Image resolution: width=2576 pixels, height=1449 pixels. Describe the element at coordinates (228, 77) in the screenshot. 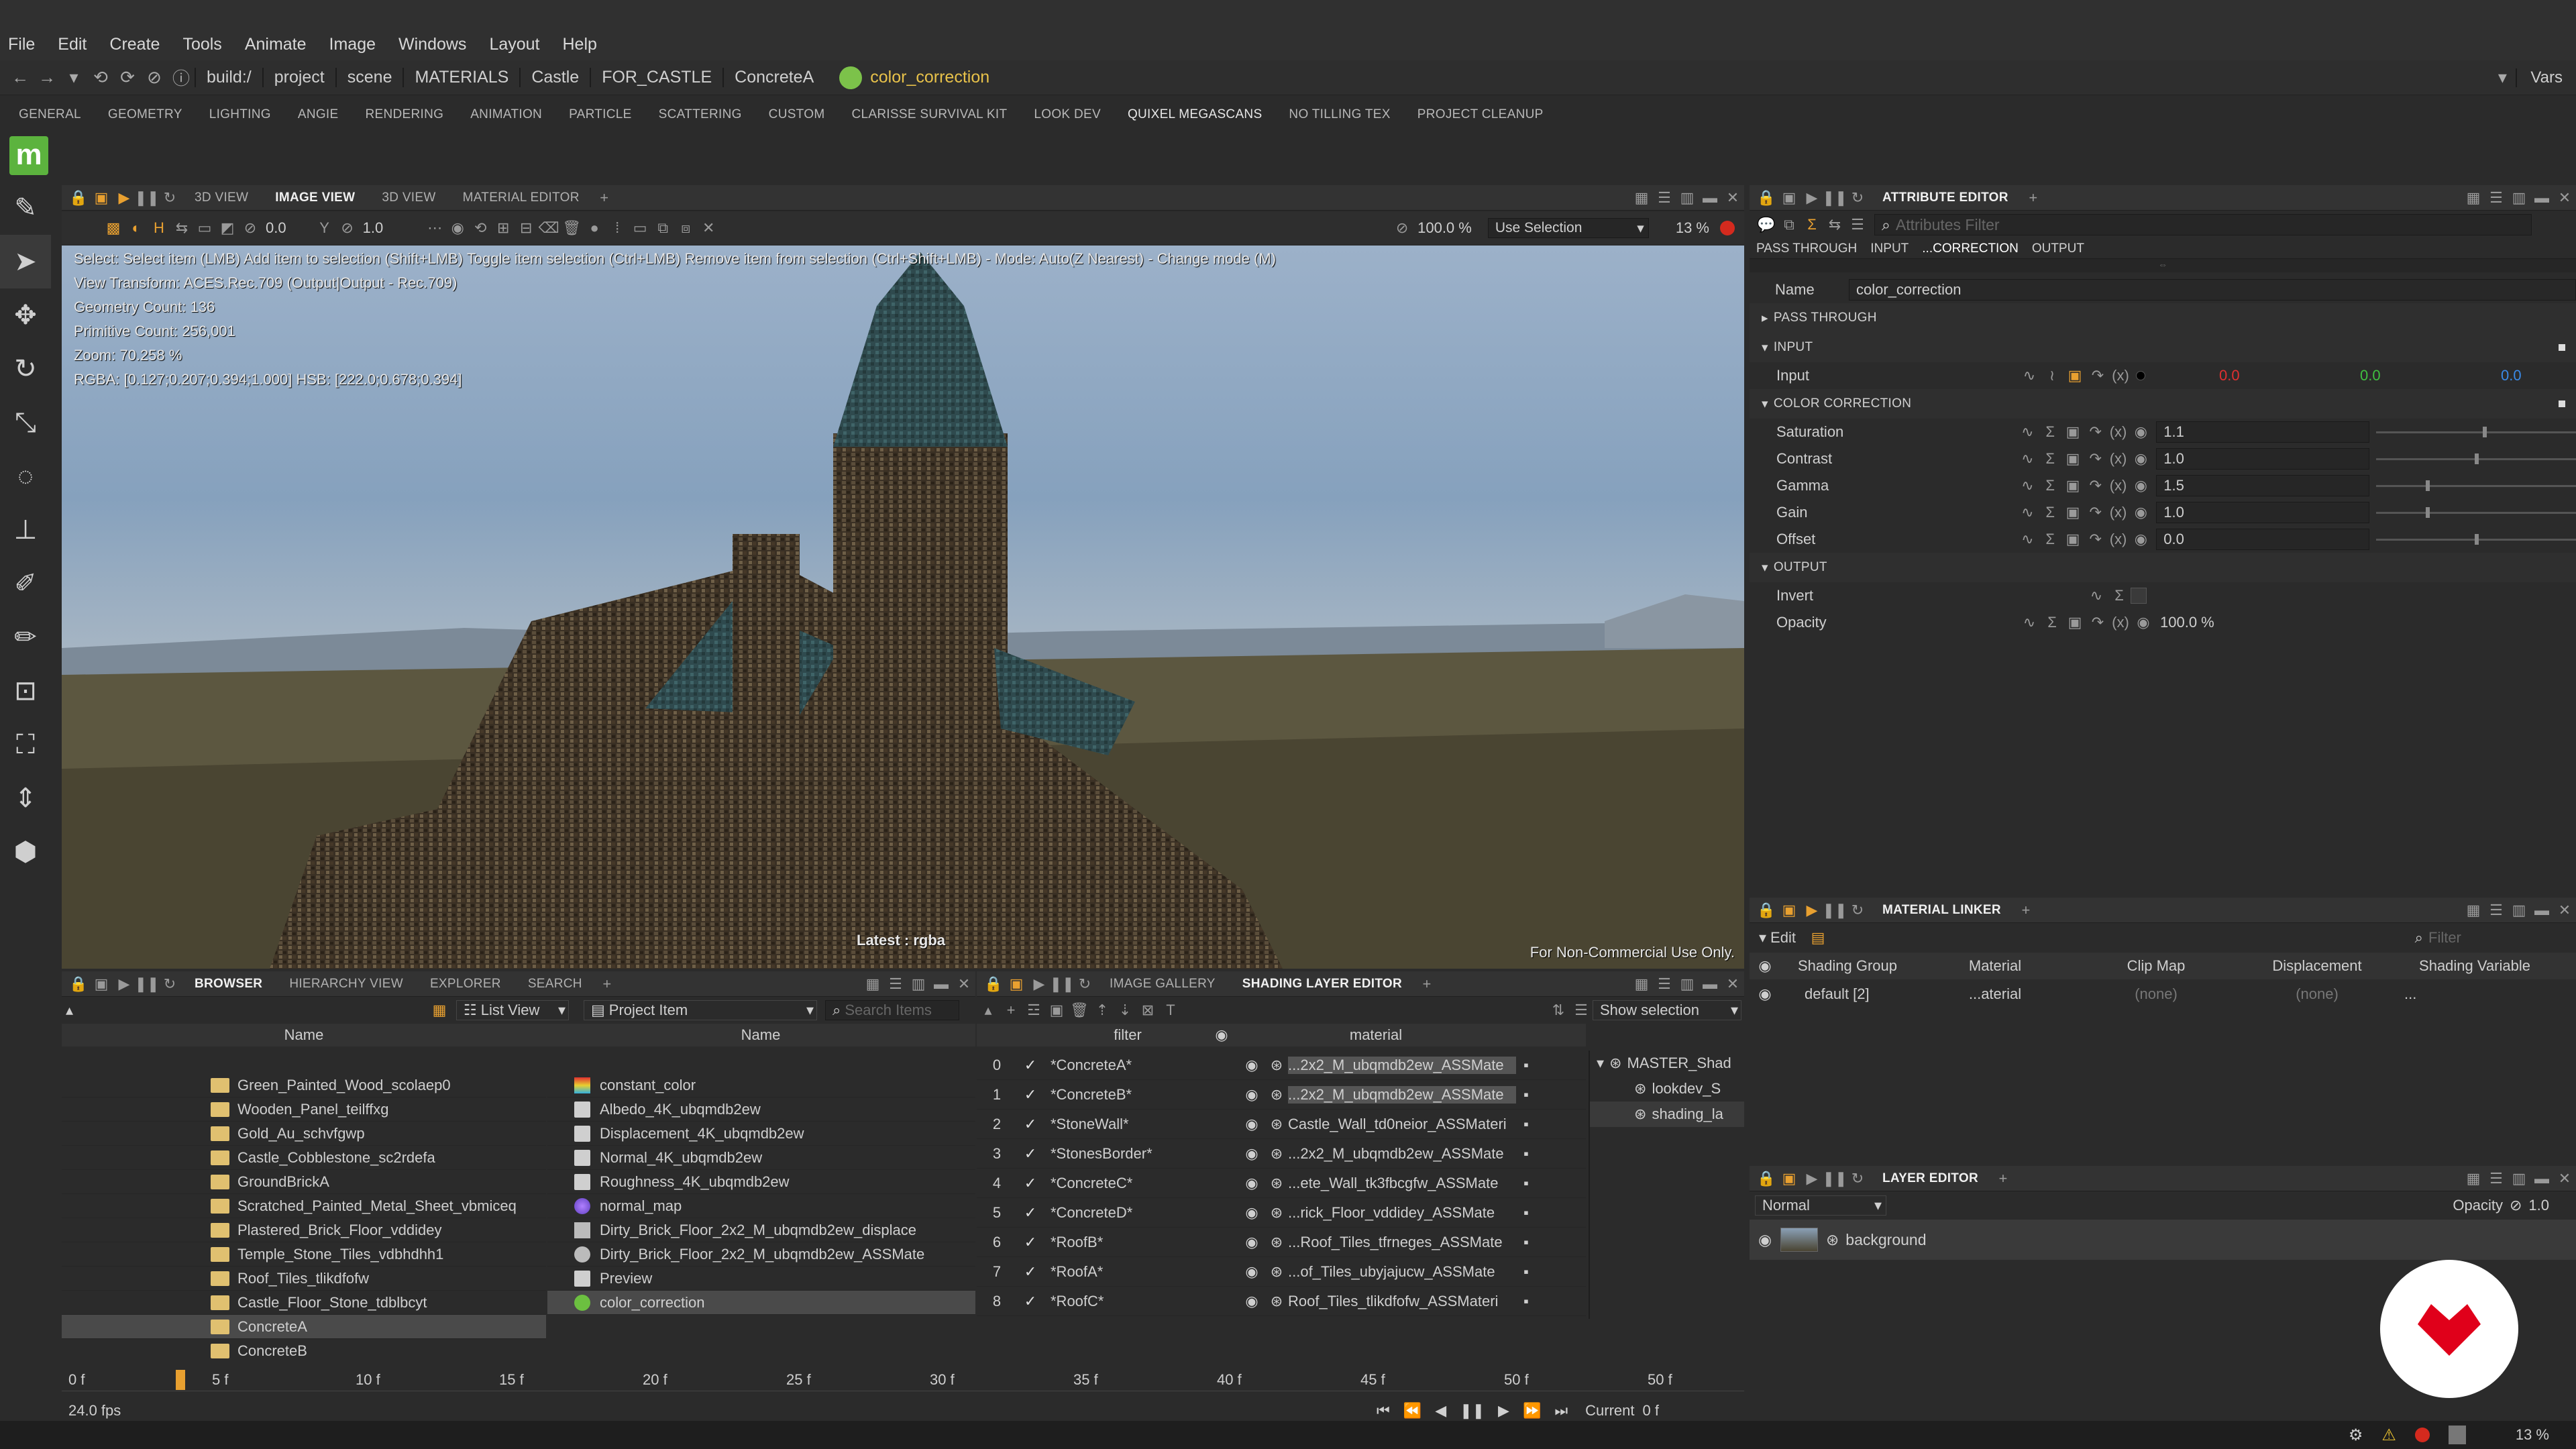

I see `breadcrumb-build: build:/` at that location.